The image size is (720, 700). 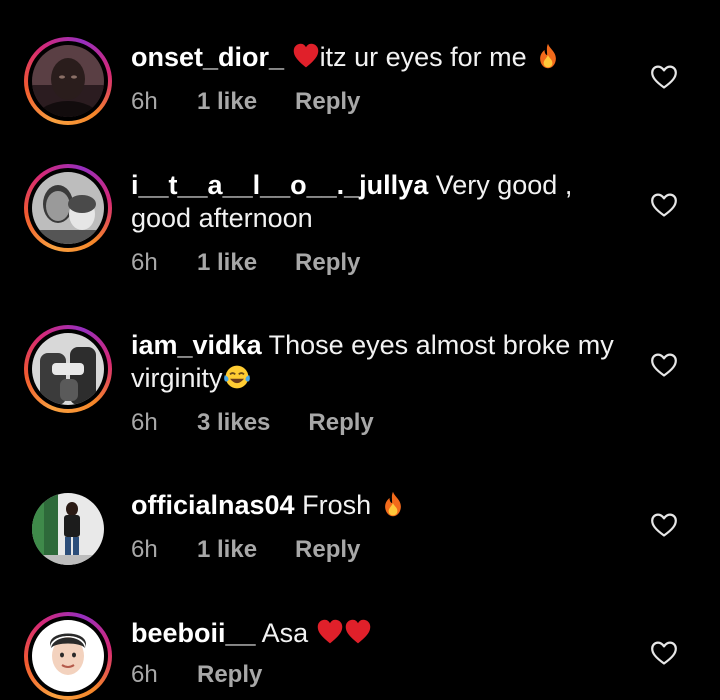 I want to click on username: iam_vidka, so click(x=196, y=345).